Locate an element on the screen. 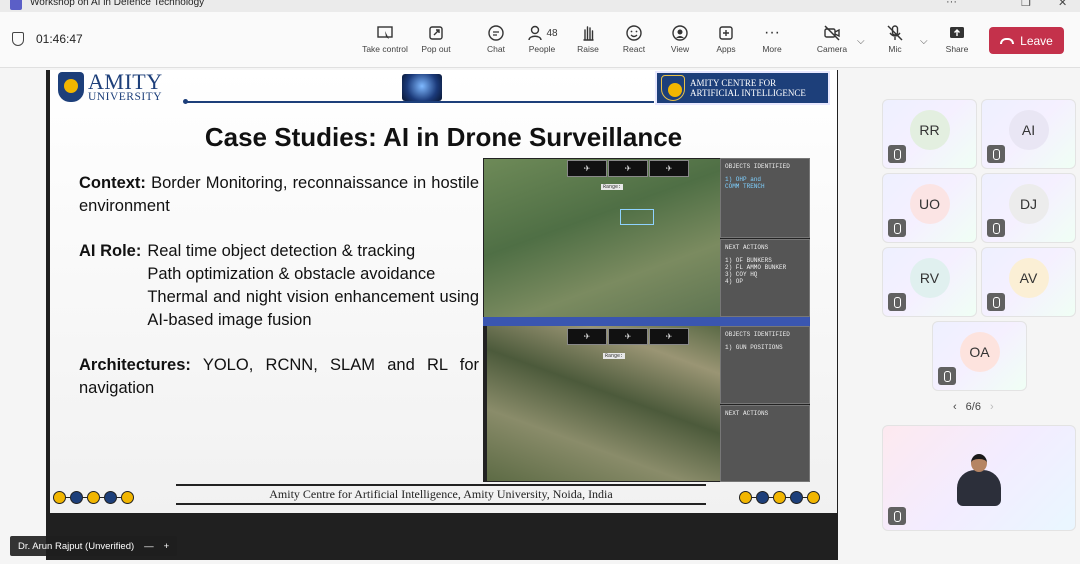 Image resolution: width=1080 pixels, height=564 pixels. share-button: Share is located at coordinates (957, 38).